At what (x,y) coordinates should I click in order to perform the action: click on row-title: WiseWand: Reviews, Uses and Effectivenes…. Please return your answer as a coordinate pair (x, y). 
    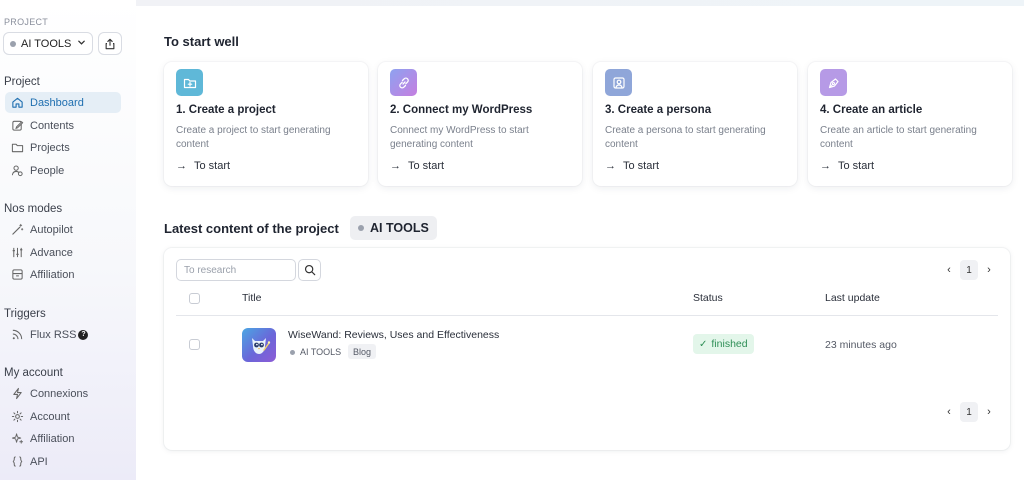
    Looking at the image, I should click on (393, 335).